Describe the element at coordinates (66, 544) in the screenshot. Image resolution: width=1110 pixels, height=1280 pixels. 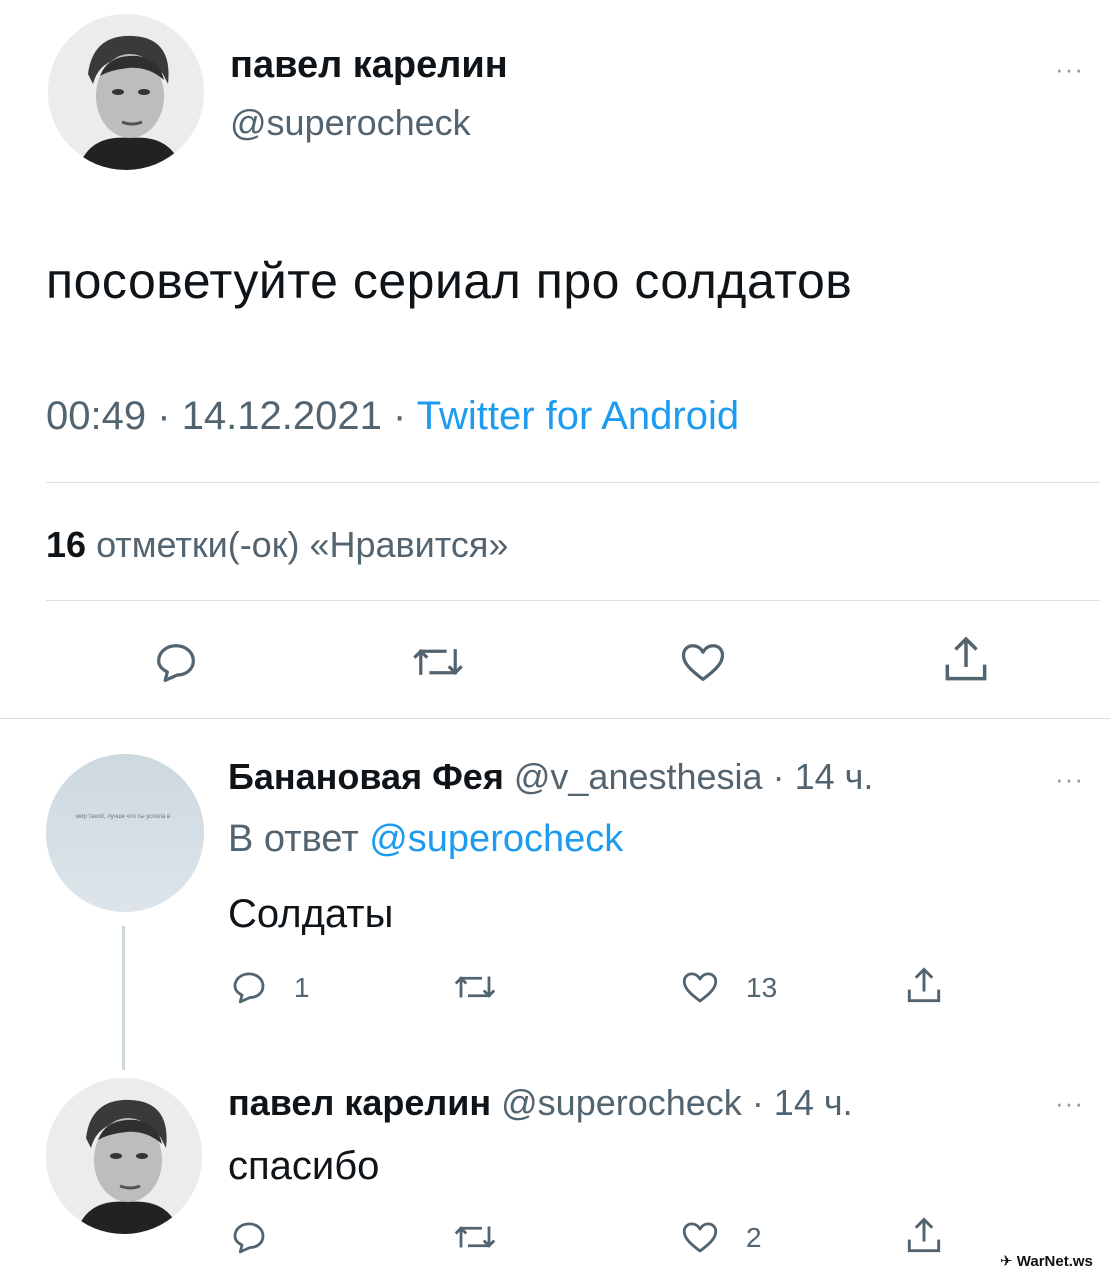
I see `likes-count: 16` at that location.